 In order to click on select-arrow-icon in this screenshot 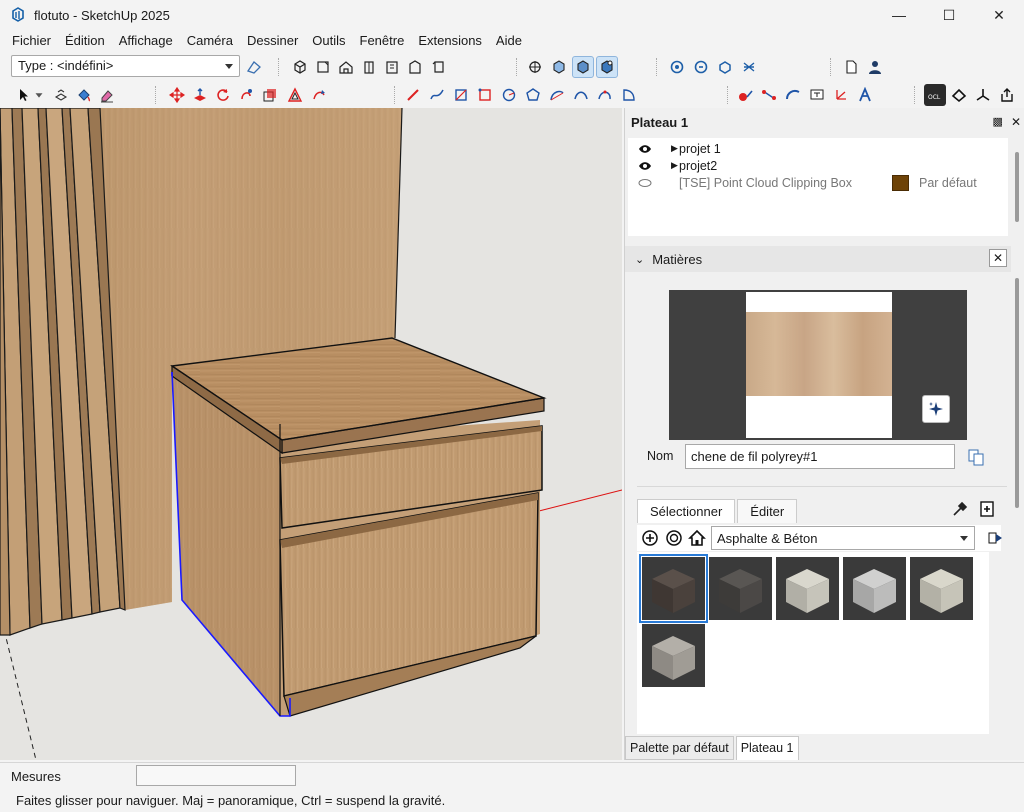, I will do `click(23, 95)`.